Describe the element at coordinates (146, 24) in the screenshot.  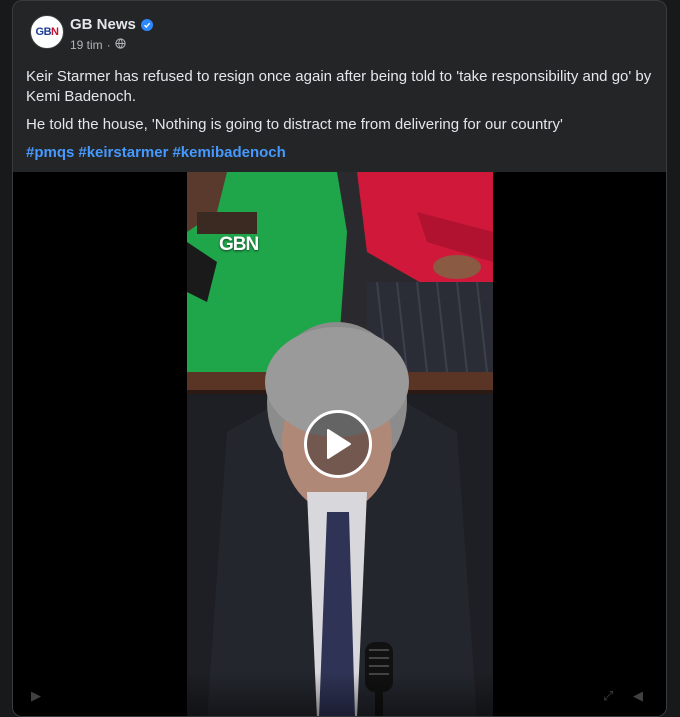
I see `verified-badge-icon` at that location.